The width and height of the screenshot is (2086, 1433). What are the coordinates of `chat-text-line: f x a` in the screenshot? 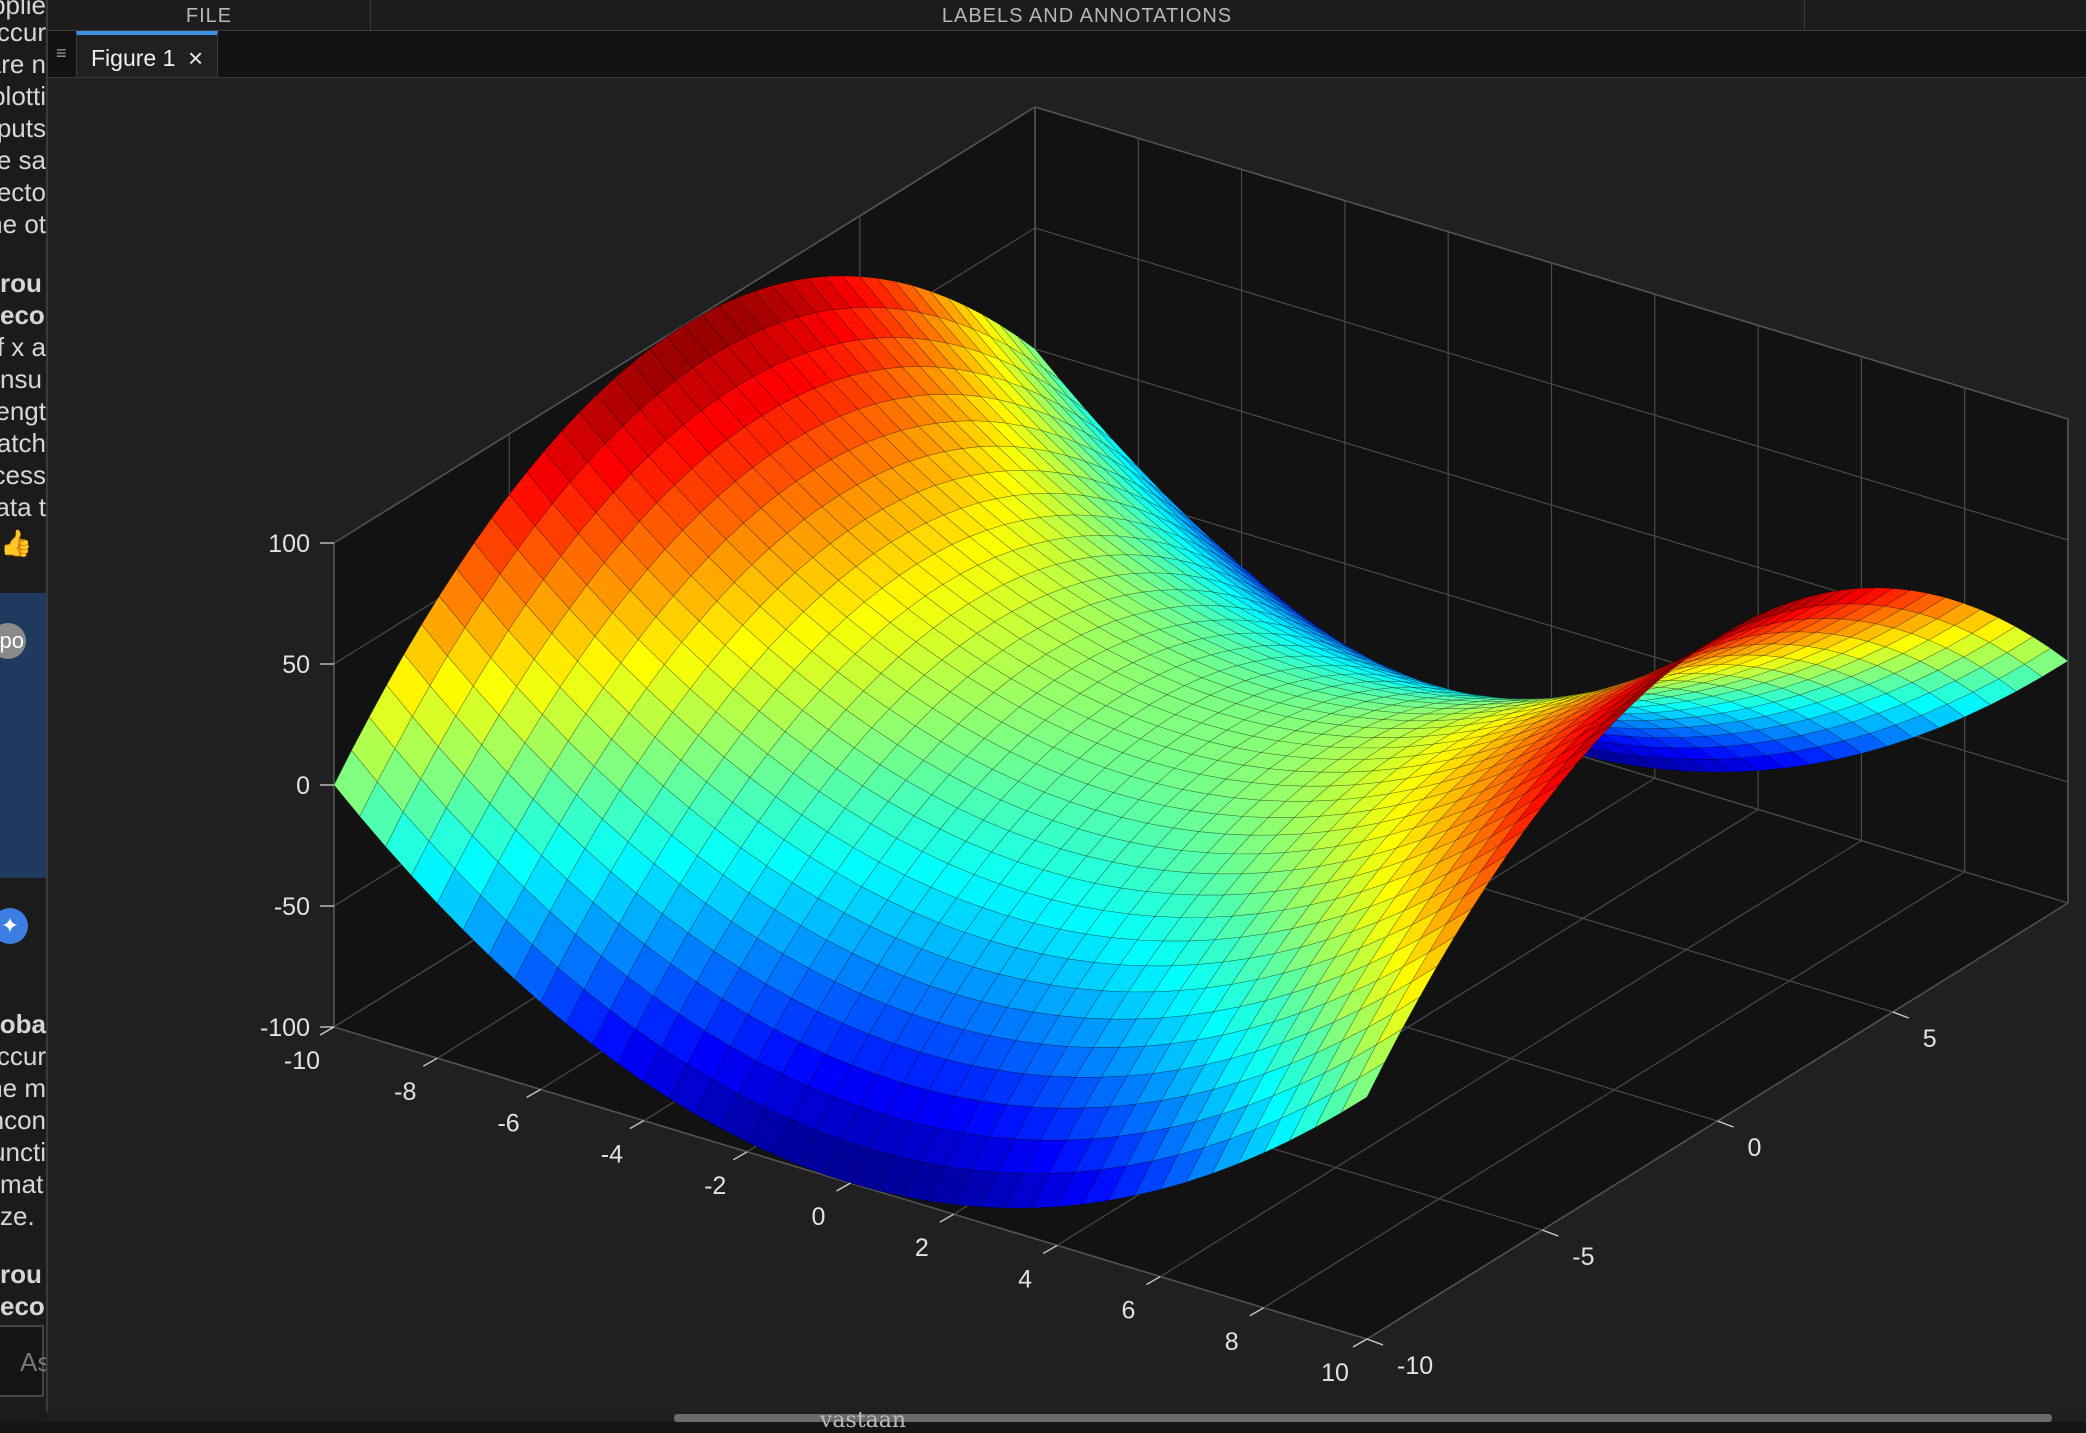 It's located at (23, 346).